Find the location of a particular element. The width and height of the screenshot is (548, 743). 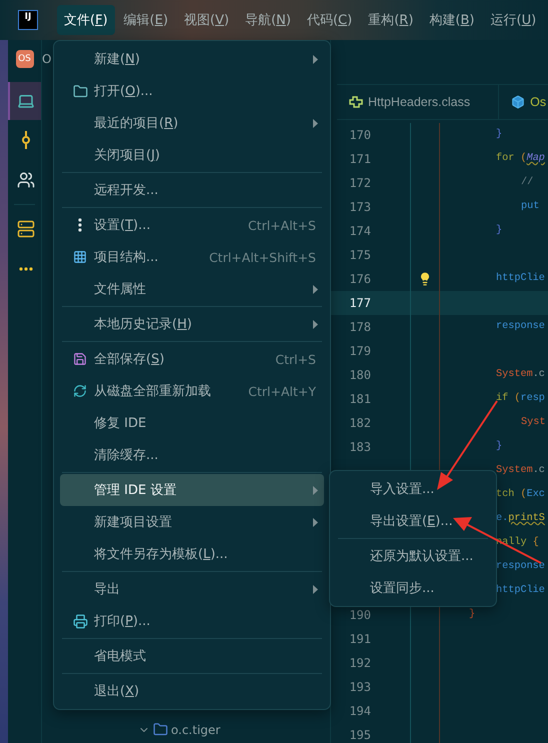

menu-bar-item: 运行(U) is located at coordinates (513, 20).